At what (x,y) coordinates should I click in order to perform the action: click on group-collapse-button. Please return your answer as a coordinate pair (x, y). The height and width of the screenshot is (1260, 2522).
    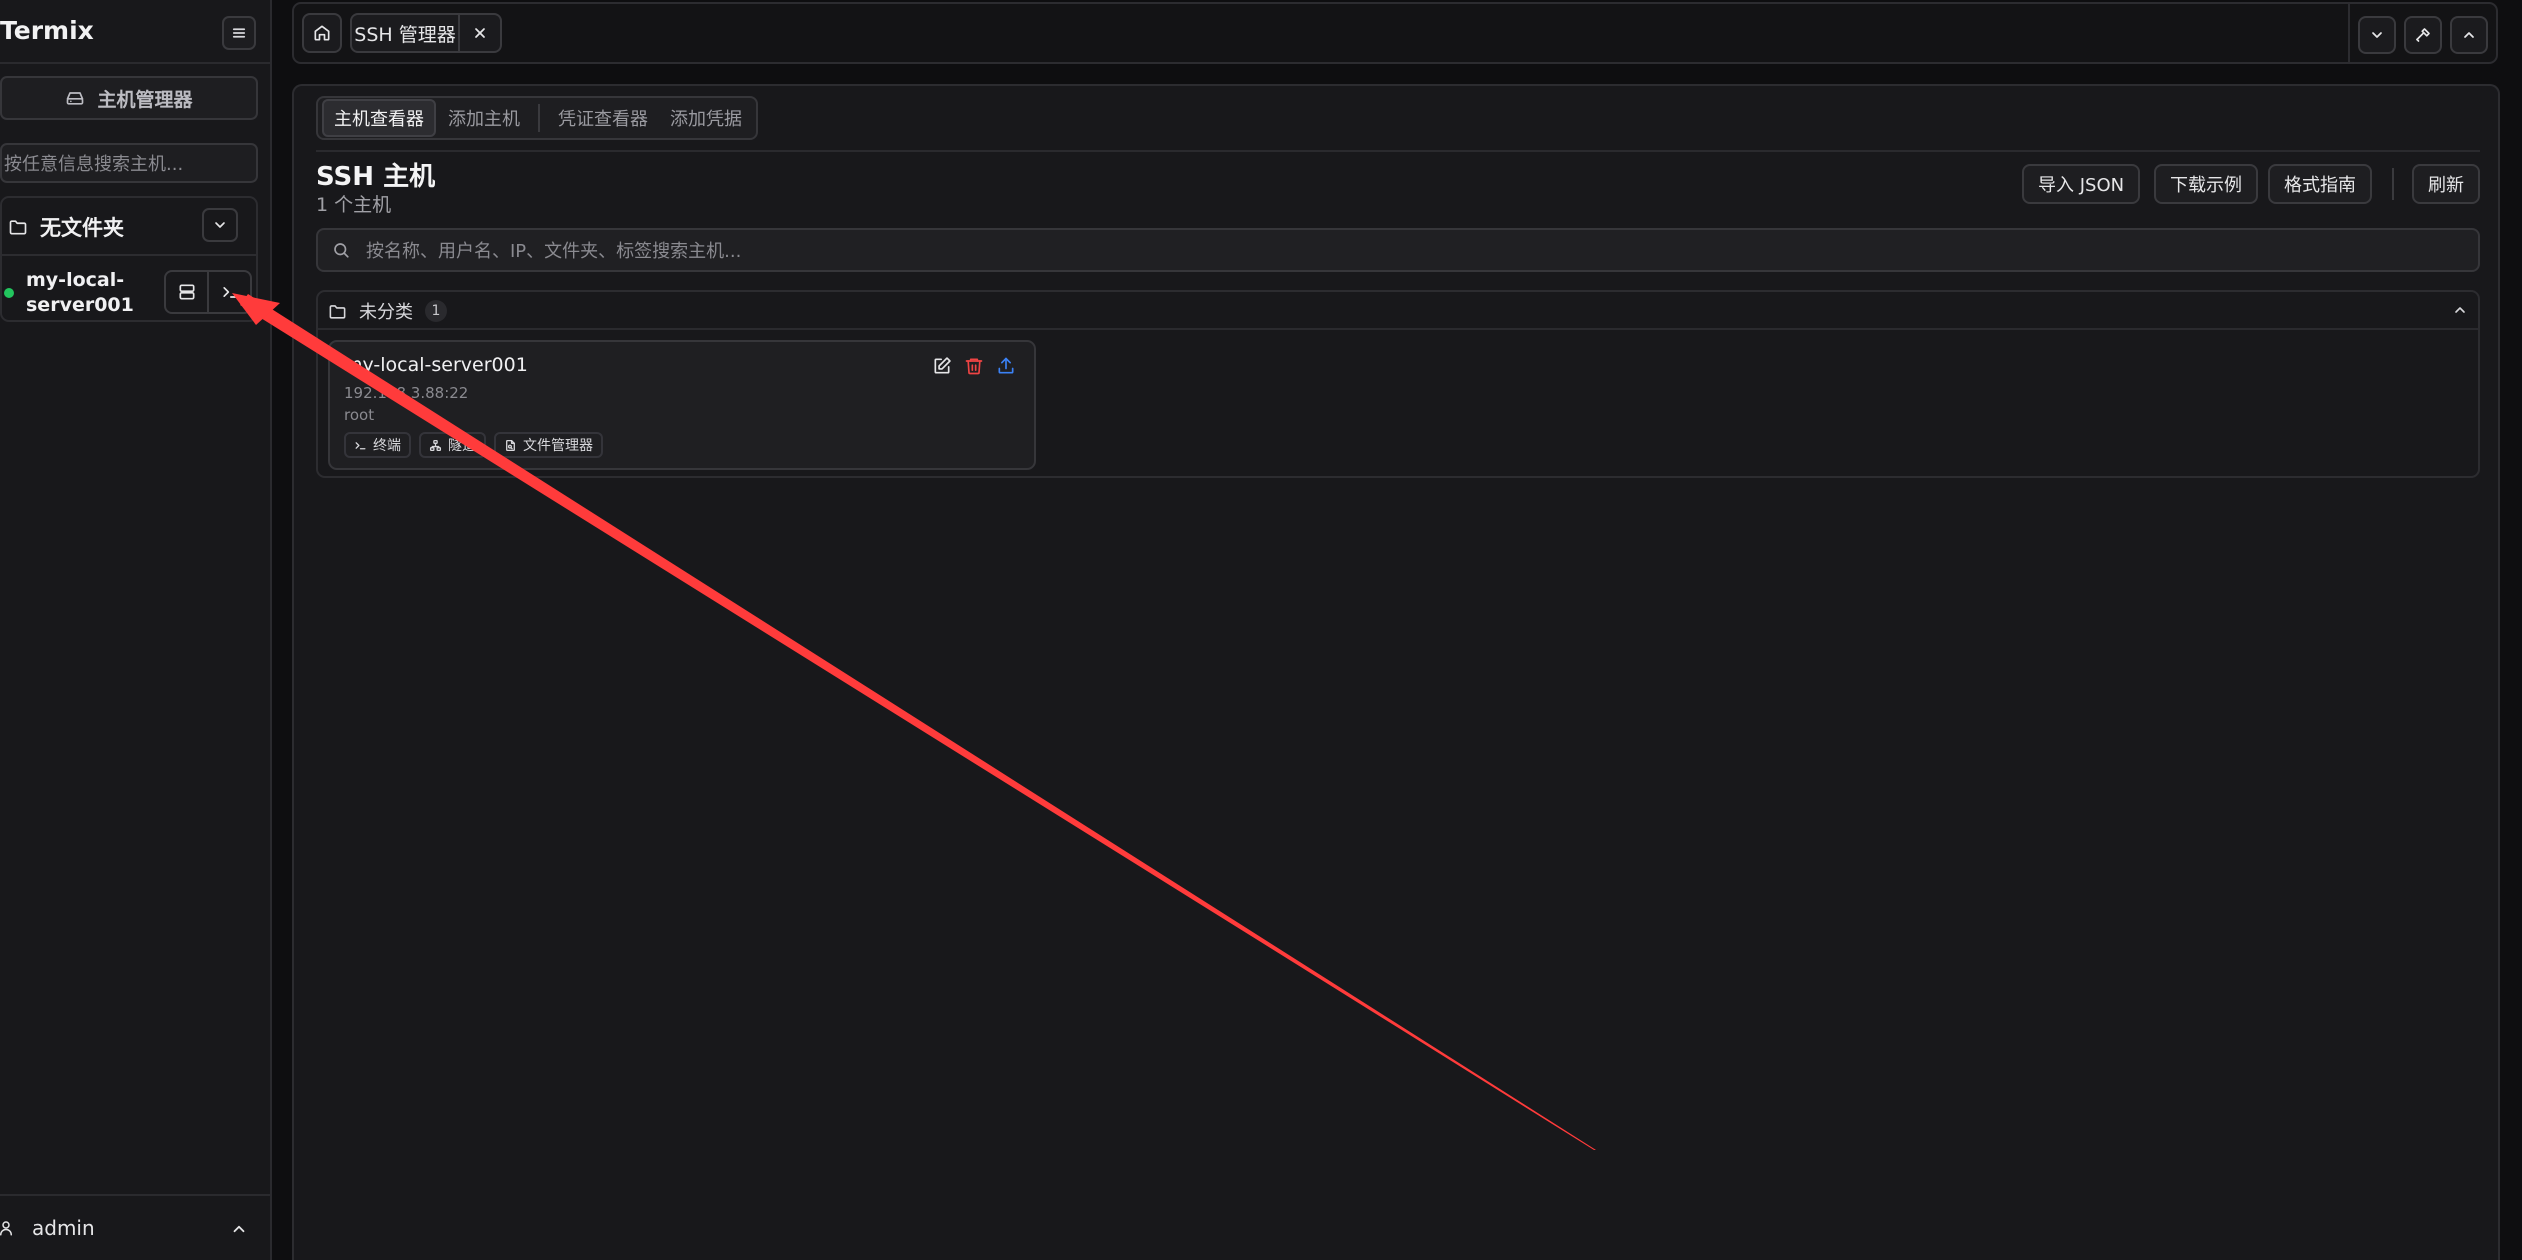
    Looking at the image, I should click on (2460, 310).